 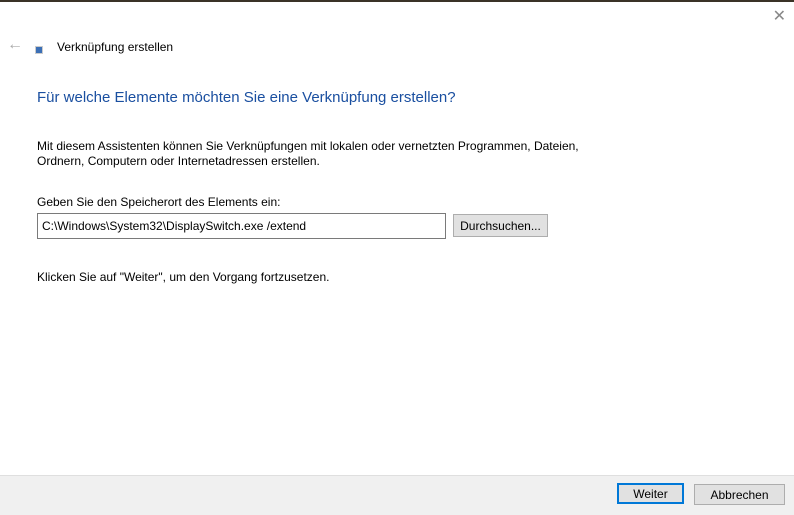 I want to click on next-button: Weiter, so click(x=650, y=493).